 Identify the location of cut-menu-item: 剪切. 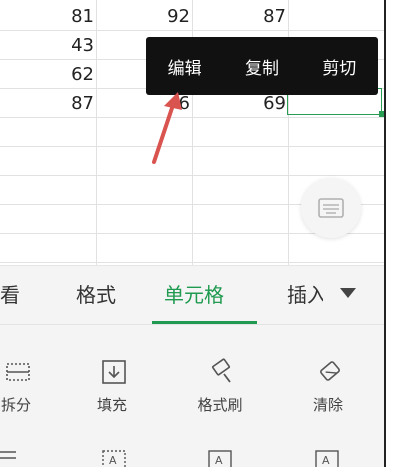
(339, 66).